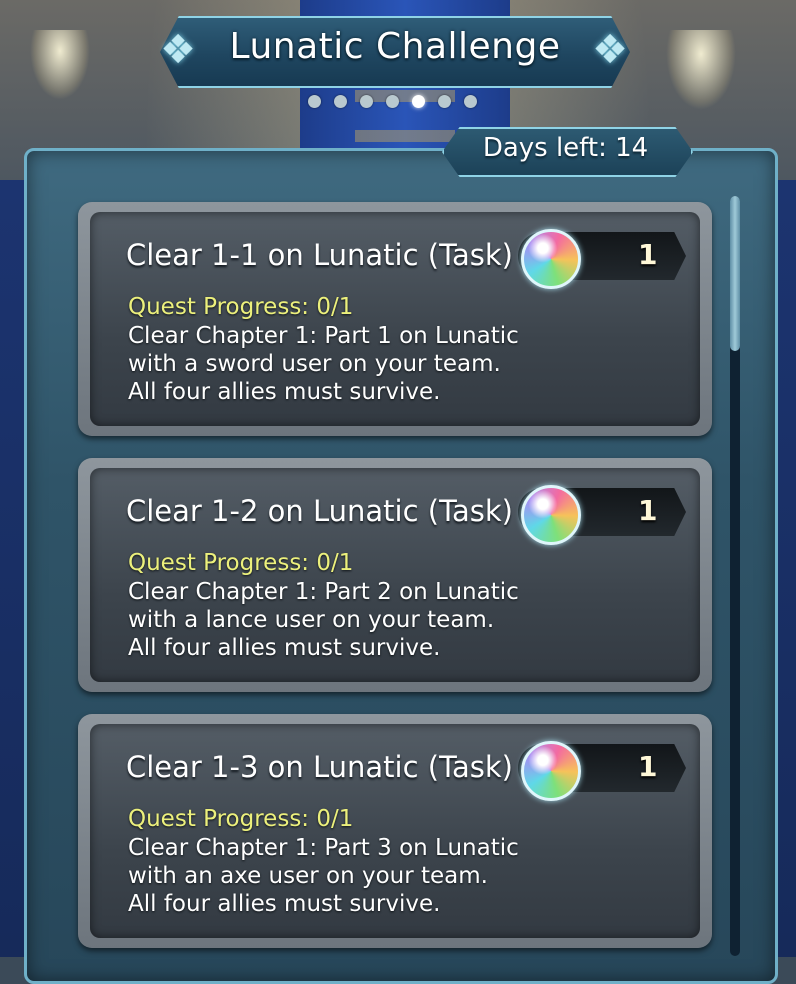  What do you see at coordinates (395, 46) in the screenshot?
I see `page-title: Lunatic Challenge` at bounding box center [395, 46].